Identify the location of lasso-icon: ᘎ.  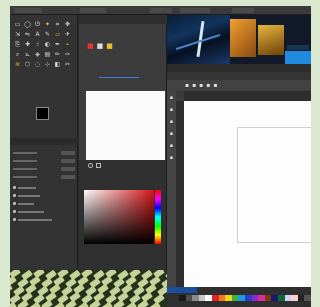
(37, 24).